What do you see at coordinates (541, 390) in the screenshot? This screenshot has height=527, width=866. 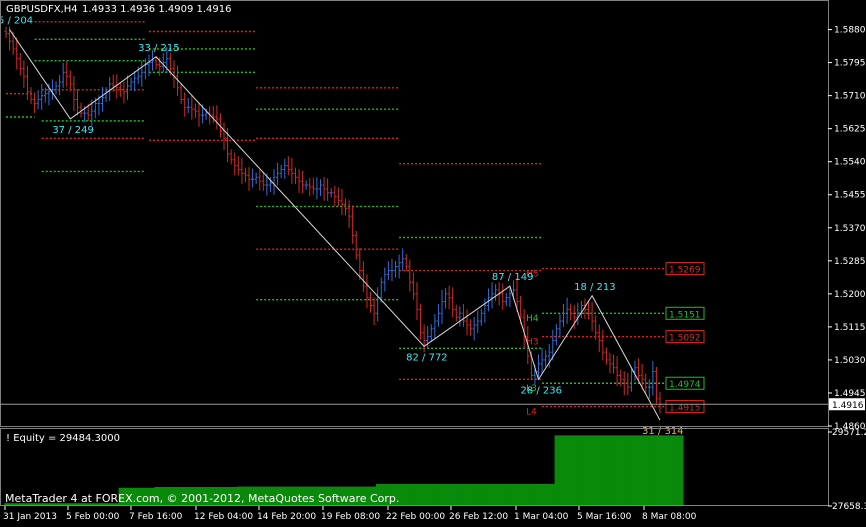 I see `zigzag-swing-label: 28 / 236` at bounding box center [541, 390].